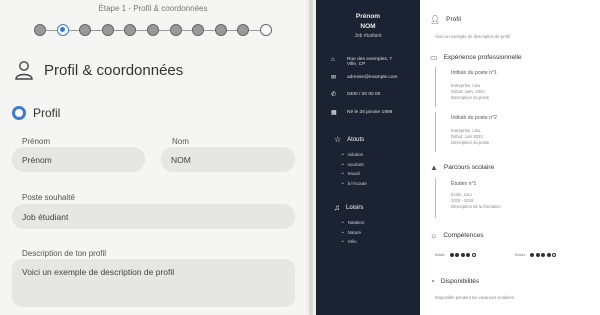 The image size is (600, 315). What do you see at coordinates (368, 16) in the screenshot?
I see `cv-firstname: Prénom` at bounding box center [368, 16].